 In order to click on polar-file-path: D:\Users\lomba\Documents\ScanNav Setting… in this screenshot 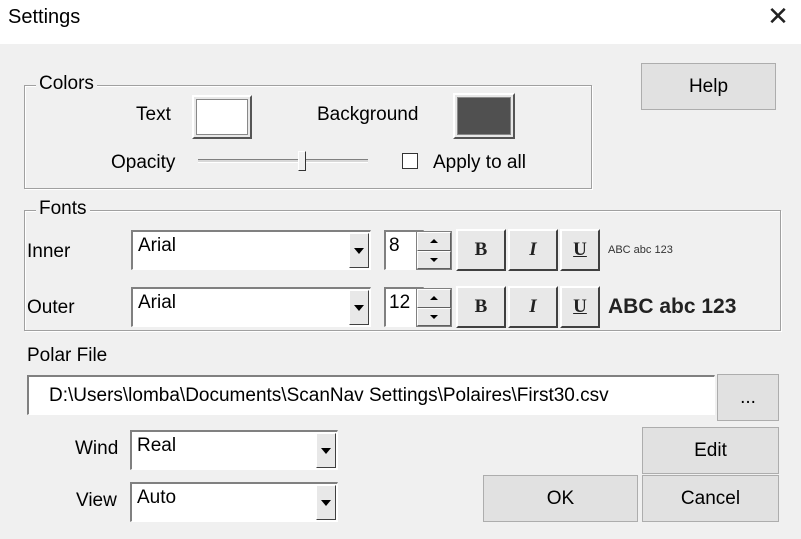, I will do `click(371, 395)`.